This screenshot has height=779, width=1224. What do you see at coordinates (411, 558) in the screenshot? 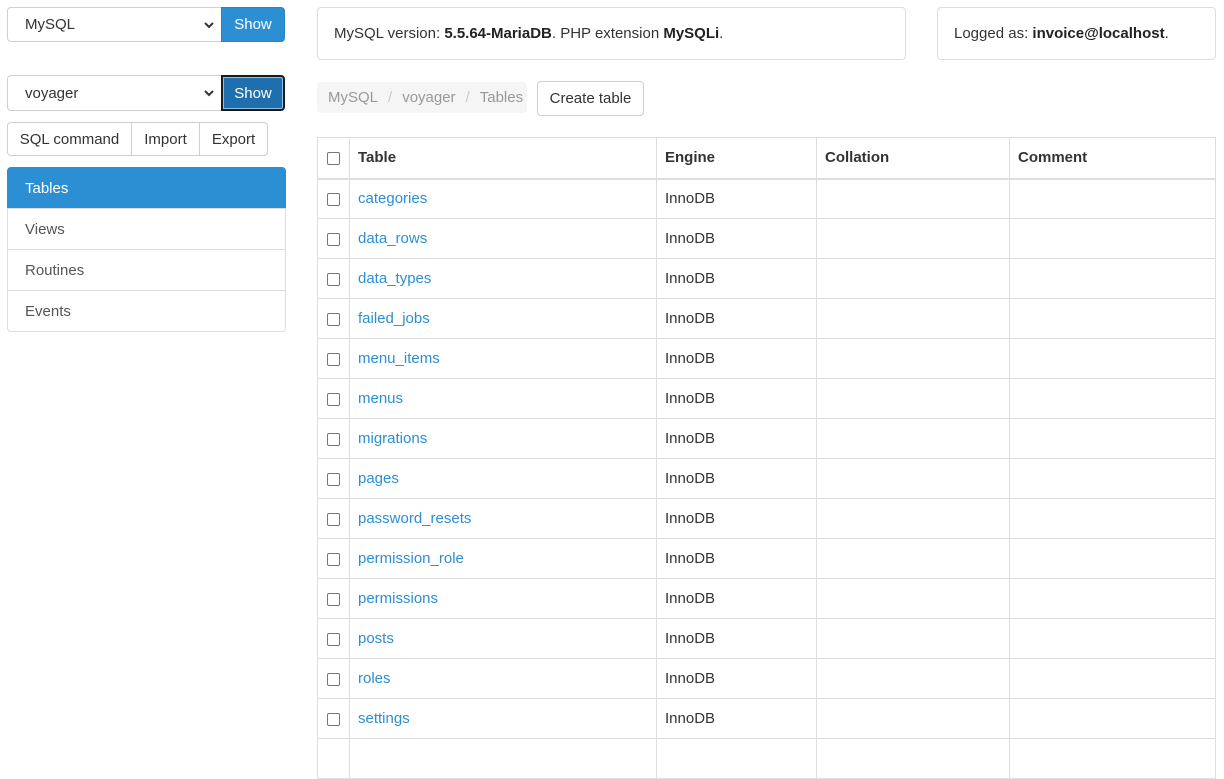
I see `table-name-link: permission_role` at bounding box center [411, 558].